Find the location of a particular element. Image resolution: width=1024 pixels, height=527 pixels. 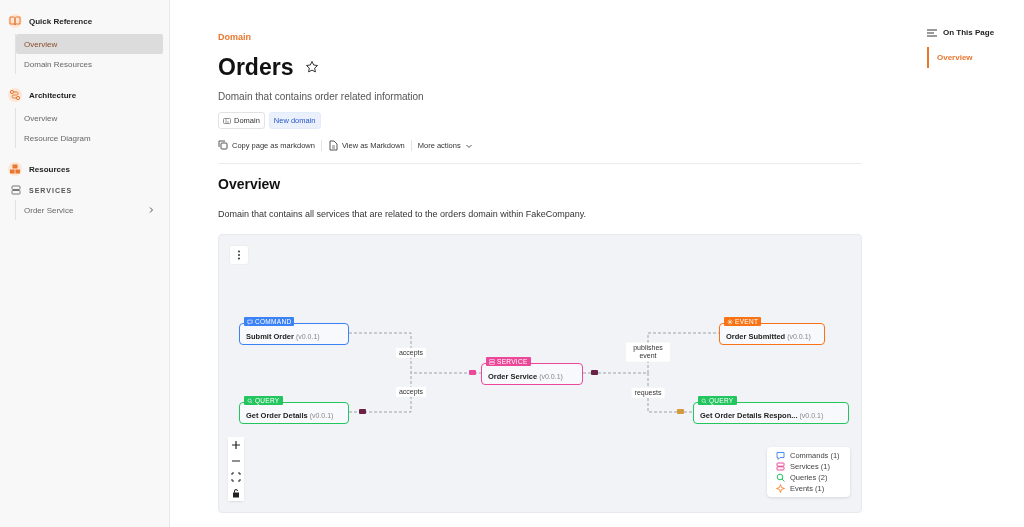

sidebar-item: Resource Diagram is located at coordinates (89, 138).